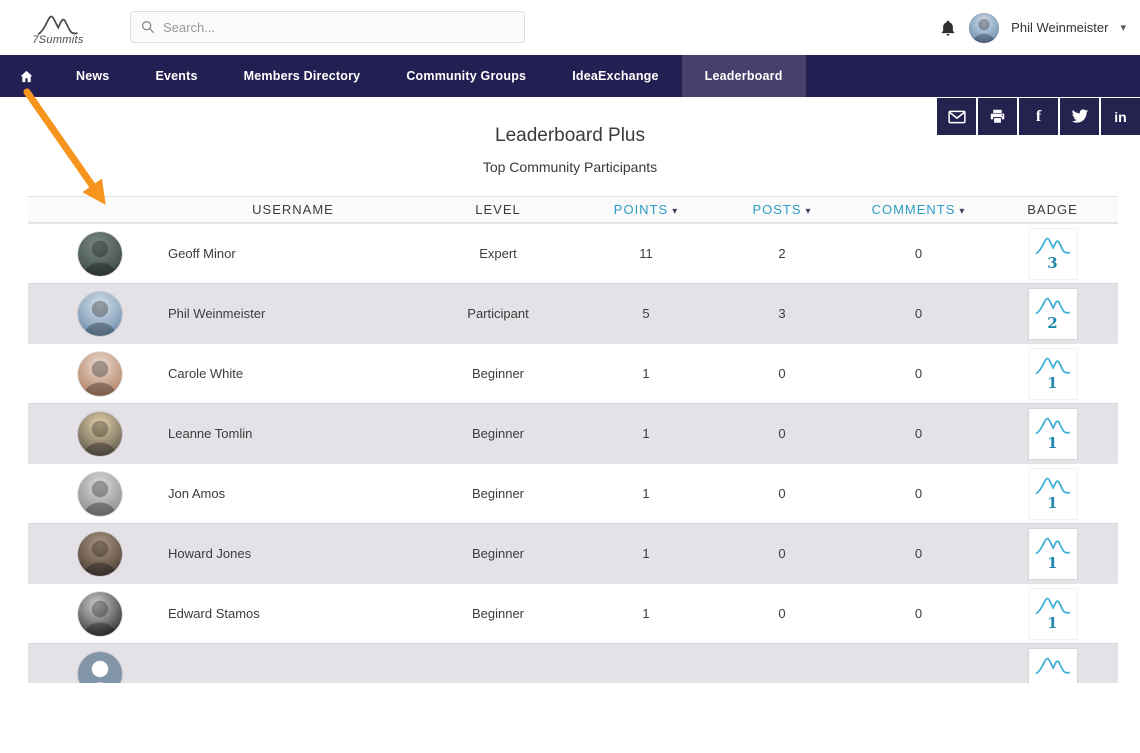 The width and height of the screenshot is (1140, 753). I want to click on table-row: Phil Weinmeister Participant 5 3 0 2, so click(573, 313).